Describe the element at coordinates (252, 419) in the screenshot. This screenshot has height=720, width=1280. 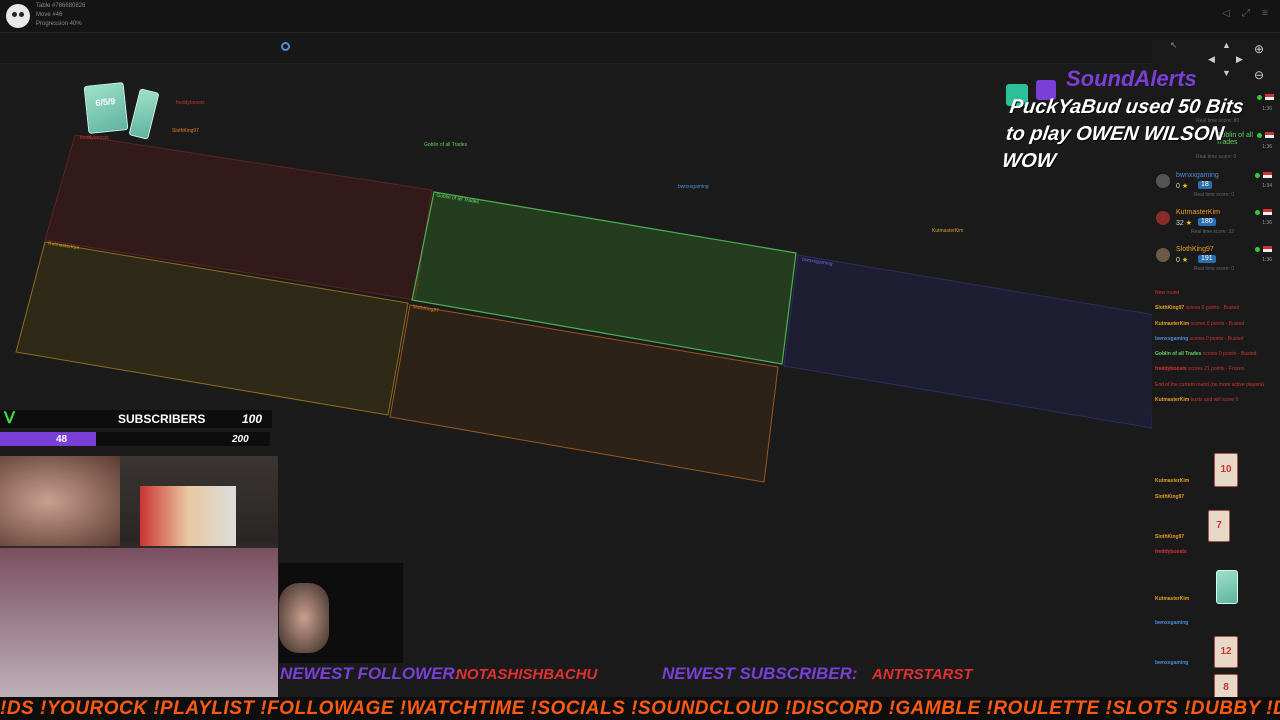
I see `subgoal-target: 100` at that location.